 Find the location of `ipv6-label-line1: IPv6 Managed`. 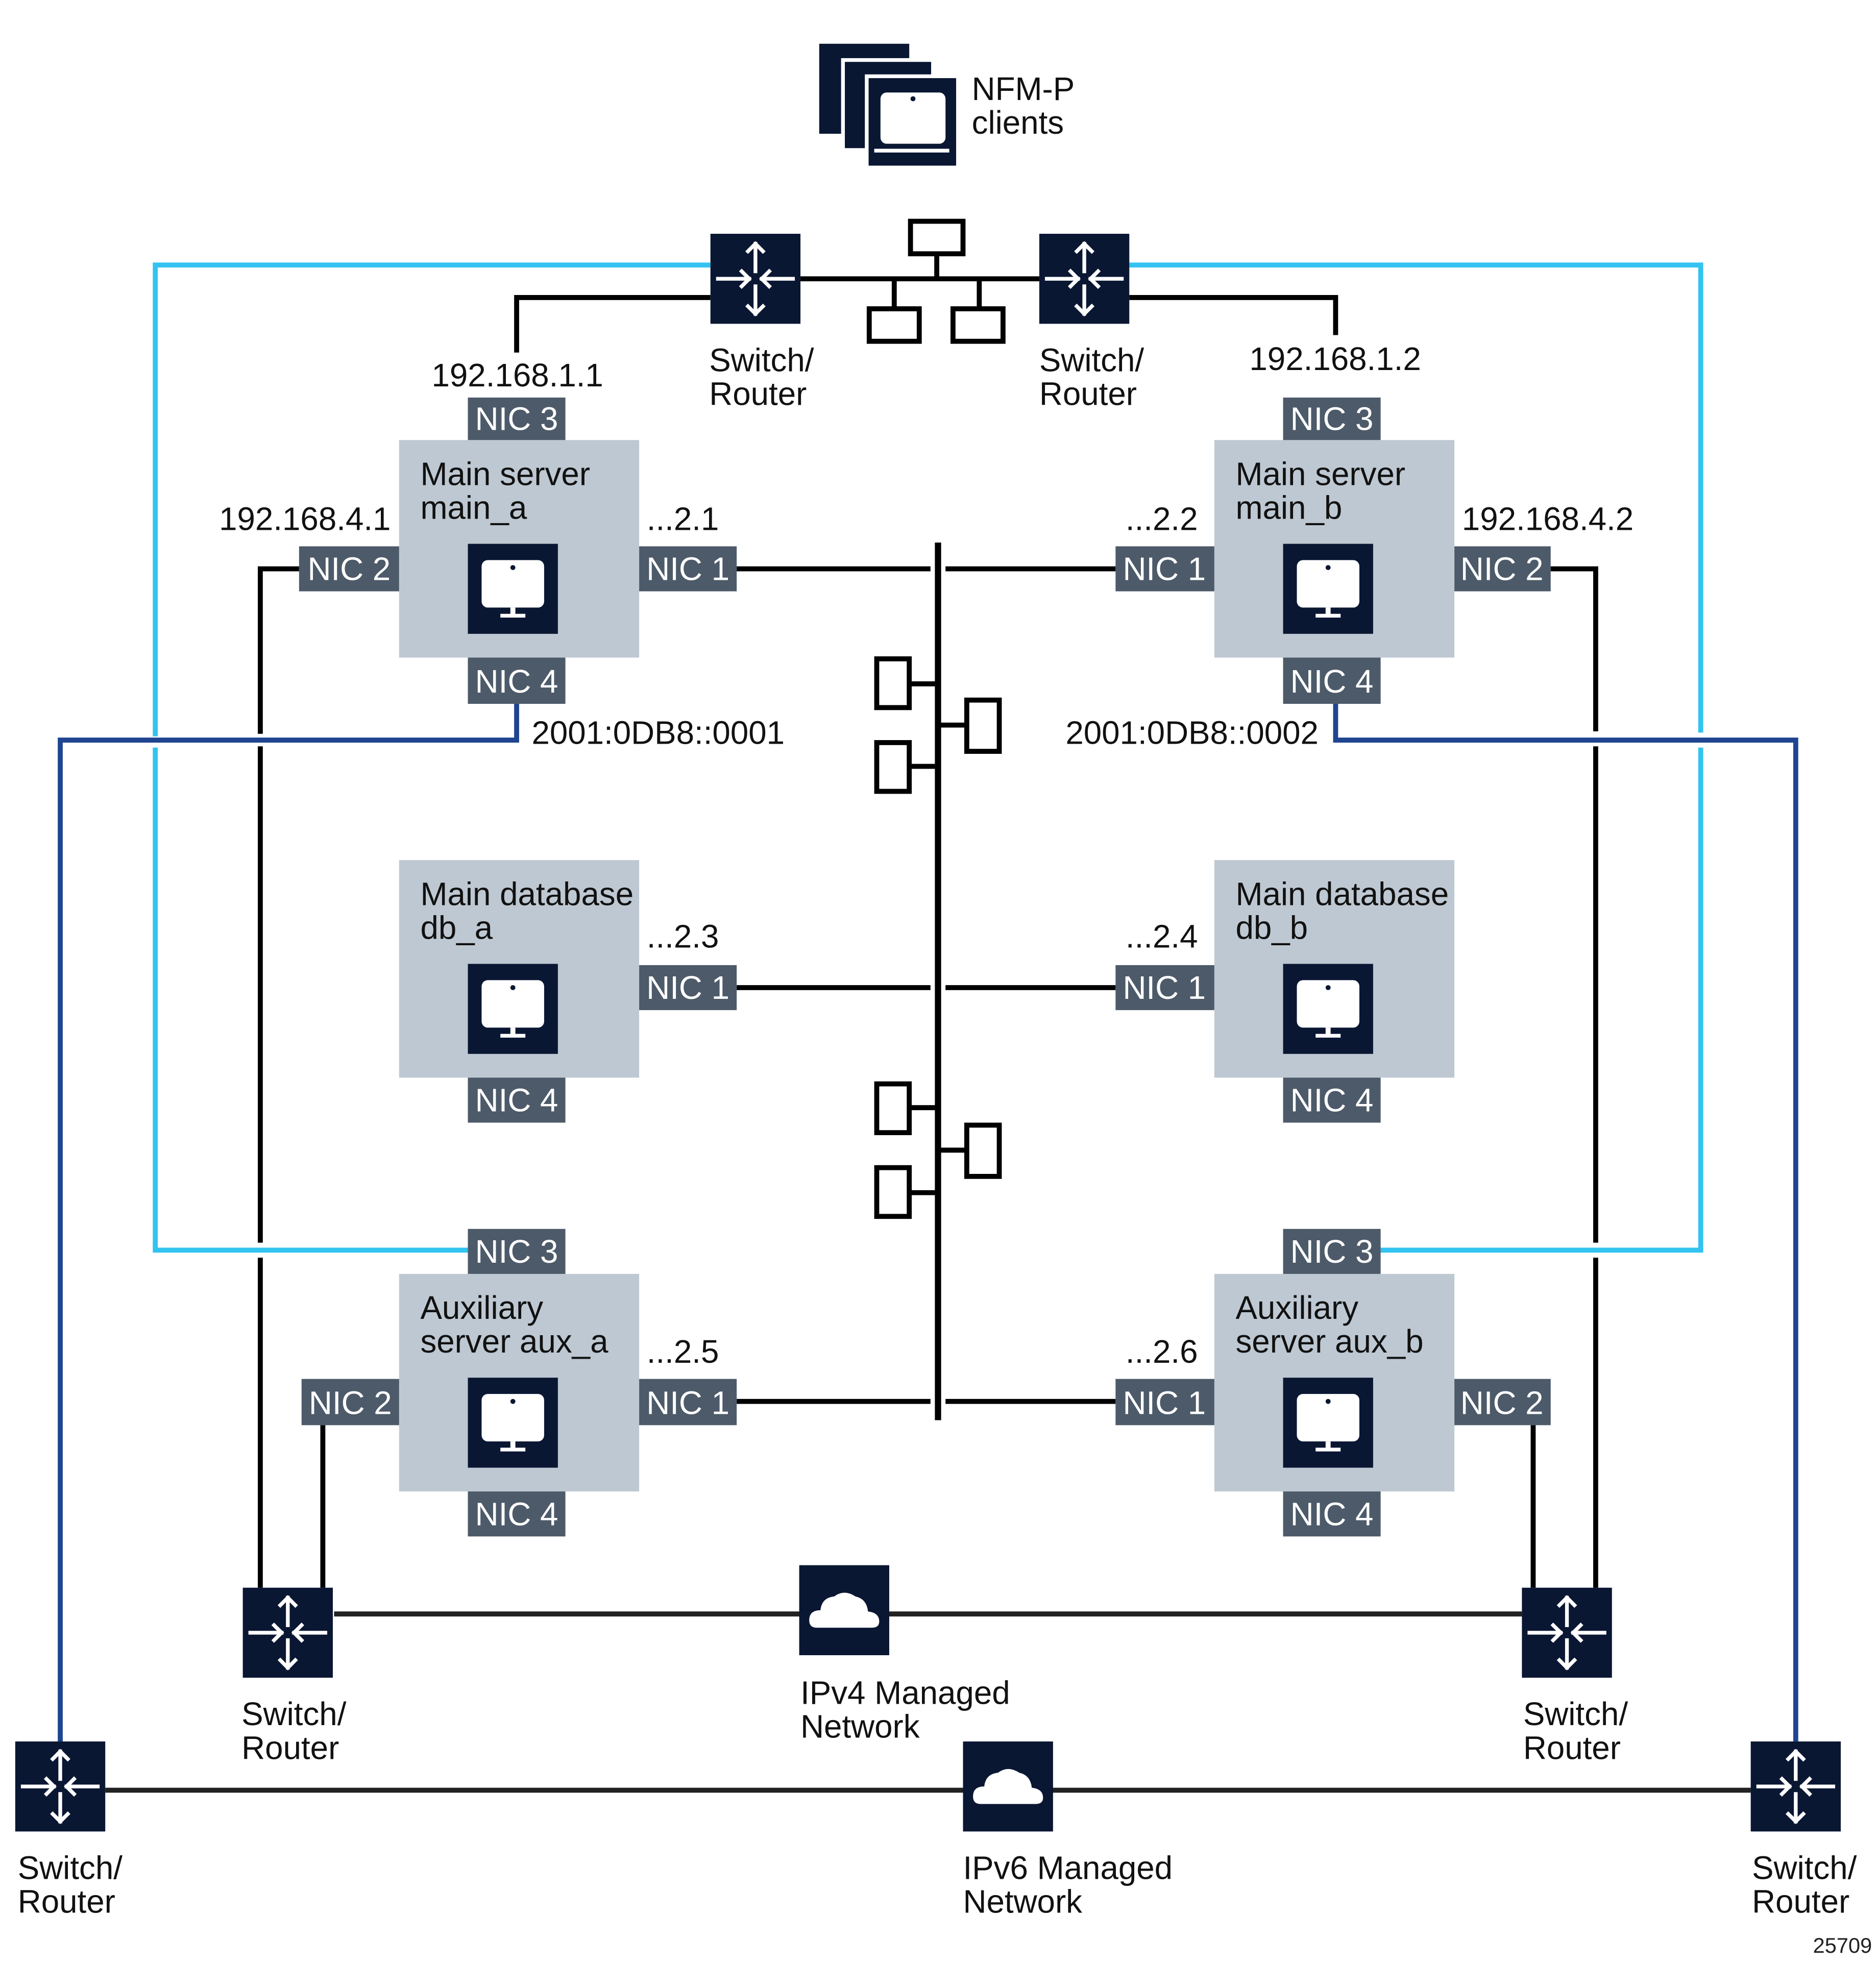

ipv6-label-line1: IPv6 Managed is located at coordinates (1068, 1868).